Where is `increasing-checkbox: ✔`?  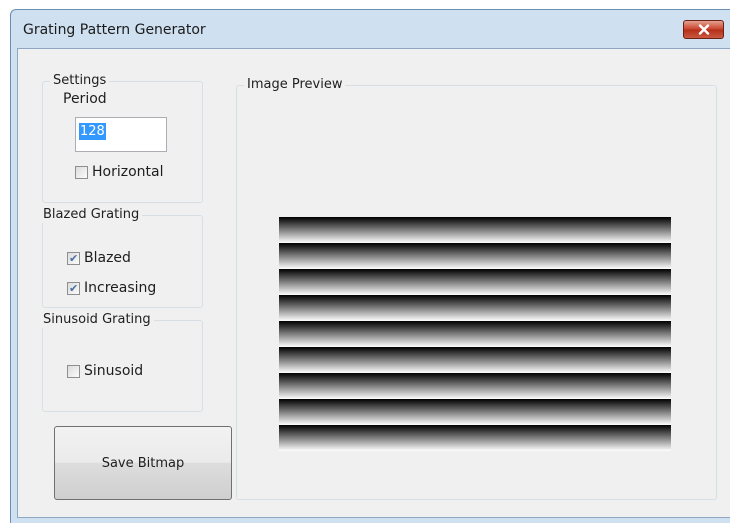
increasing-checkbox: ✔ is located at coordinates (73, 288).